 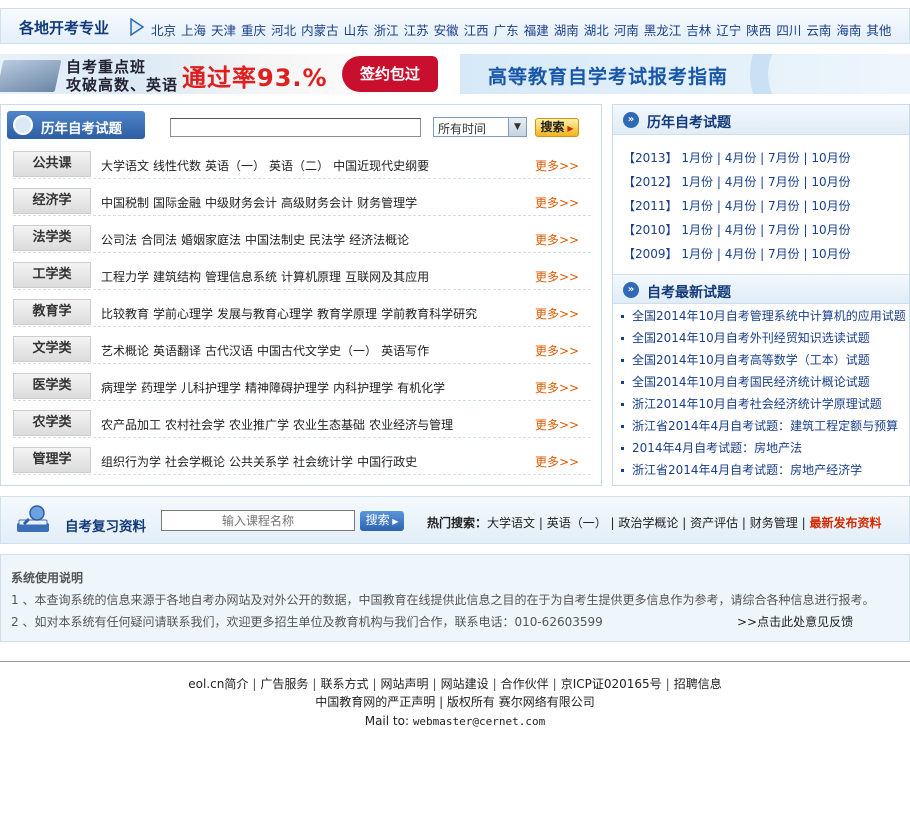 What do you see at coordinates (131, 462) in the screenshot?
I see `subject-link: 组织行为学` at bounding box center [131, 462].